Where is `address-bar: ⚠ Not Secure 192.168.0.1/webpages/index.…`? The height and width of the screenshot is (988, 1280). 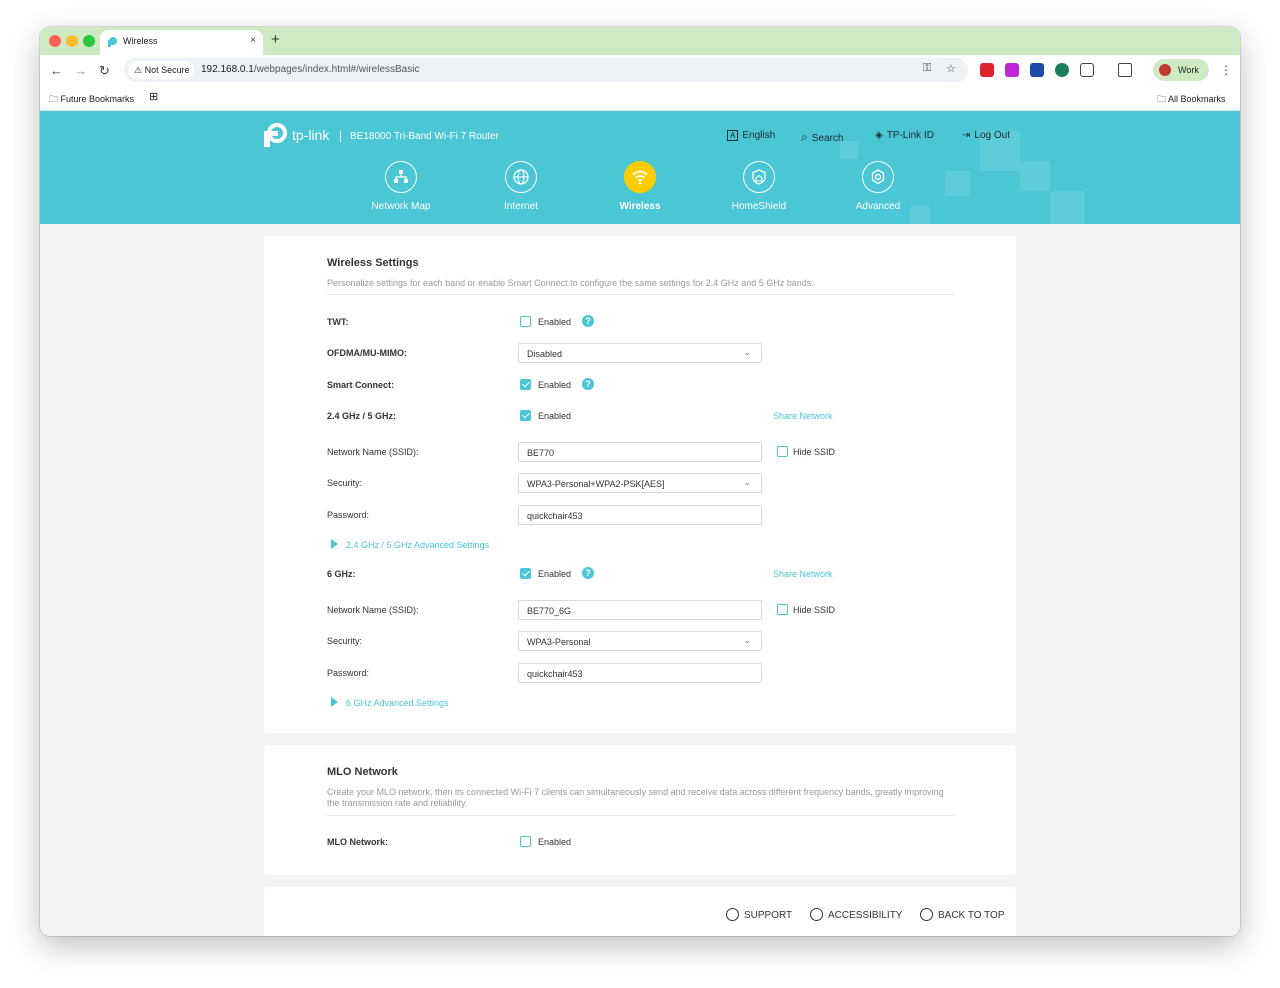
address-bar: ⚠ Not Secure 192.168.0.1/webpages/index.… is located at coordinates (546, 70).